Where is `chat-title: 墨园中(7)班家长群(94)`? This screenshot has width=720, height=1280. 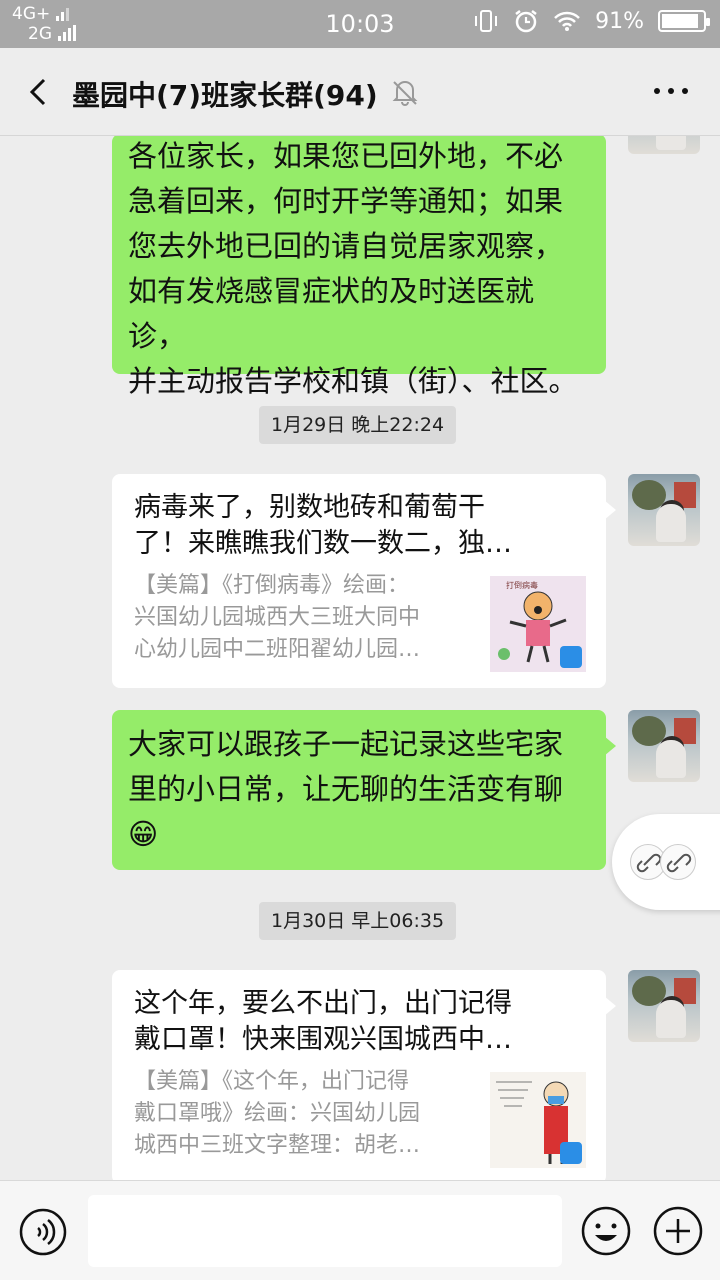
chat-title: 墨园中(7)班家长群(94) is located at coordinates (225, 95).